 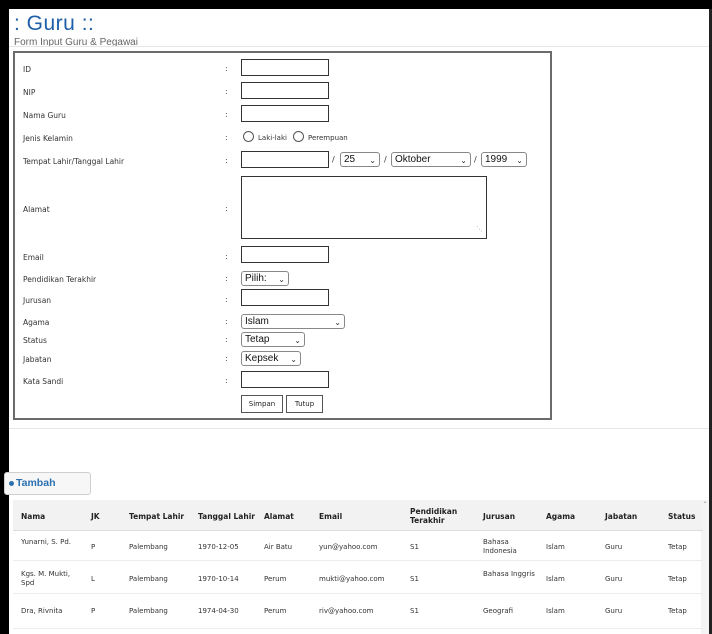 What do you see at coordinates (285, 254) in the screenshot?
I see `email-input` at bounding box center [285, 254].